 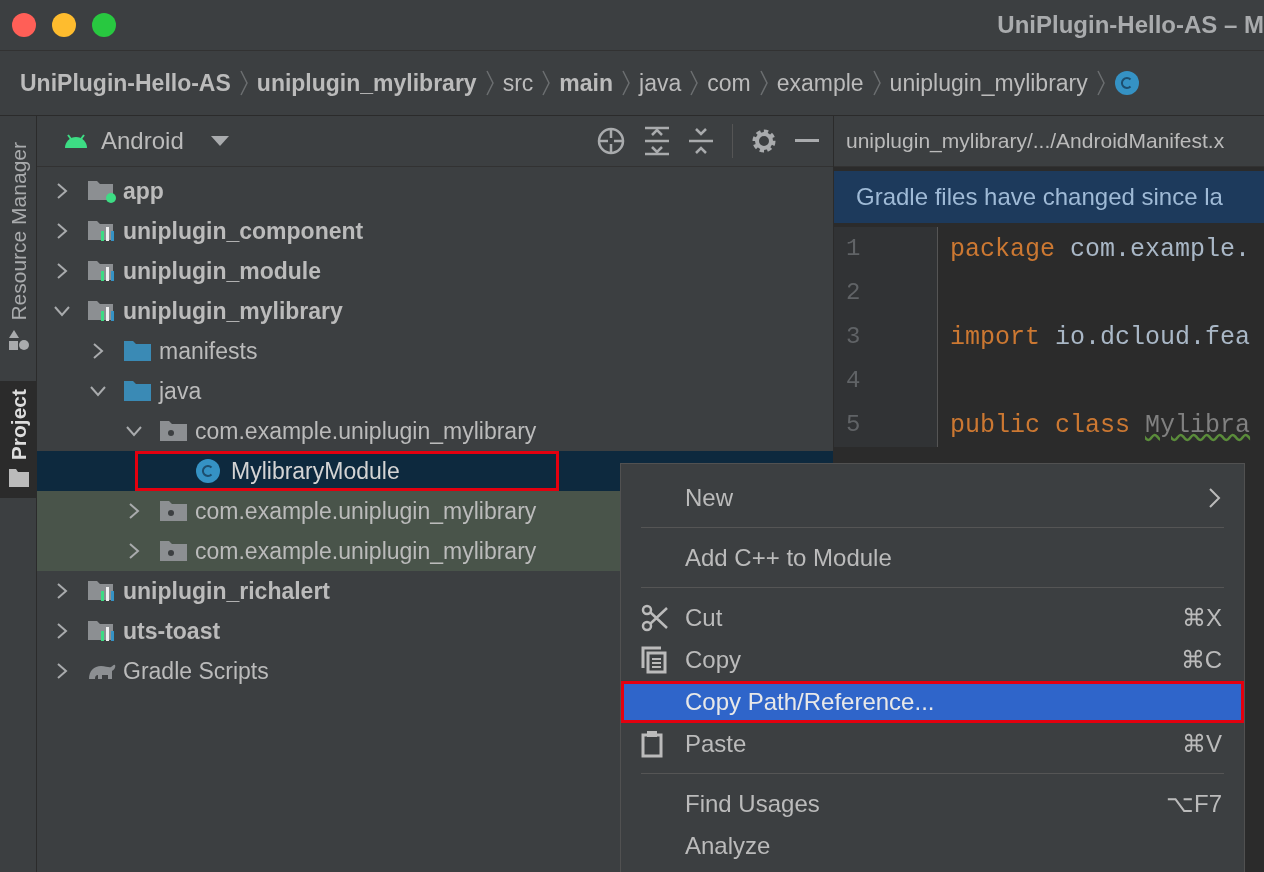 What do you see at coordinates (143, 191) in the screenshot?
I see `tree-item-label: app` at bounding box center [143, 191].